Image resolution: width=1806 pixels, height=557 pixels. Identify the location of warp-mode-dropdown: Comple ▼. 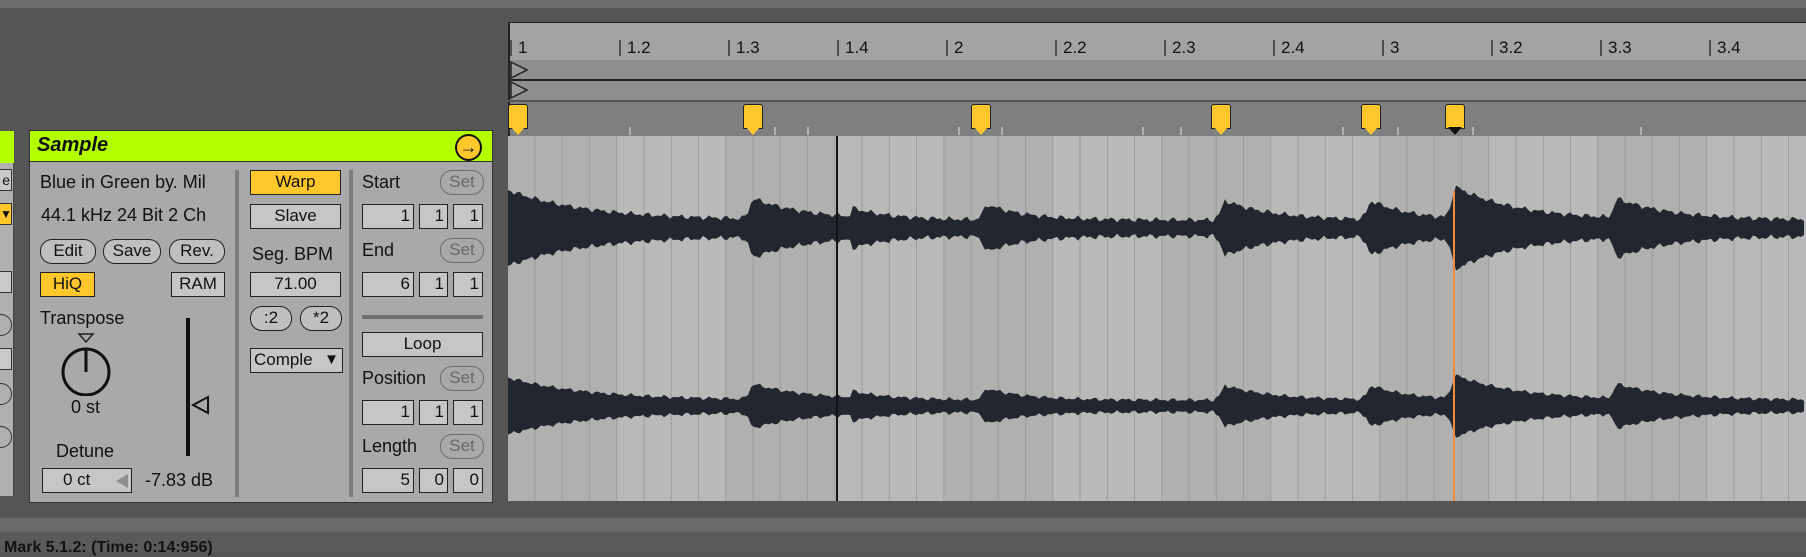
(296, 360).